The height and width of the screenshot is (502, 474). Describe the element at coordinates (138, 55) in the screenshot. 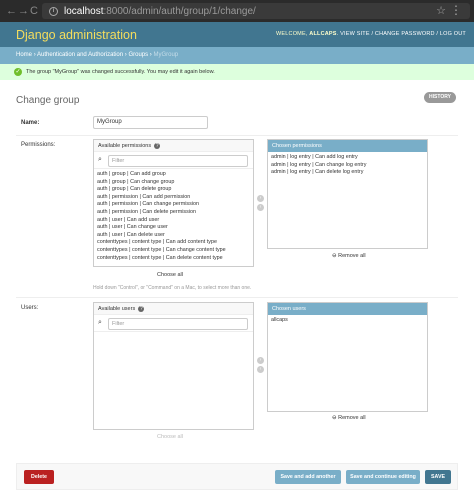

I see `breadcrumb-model: Groups` at that location.